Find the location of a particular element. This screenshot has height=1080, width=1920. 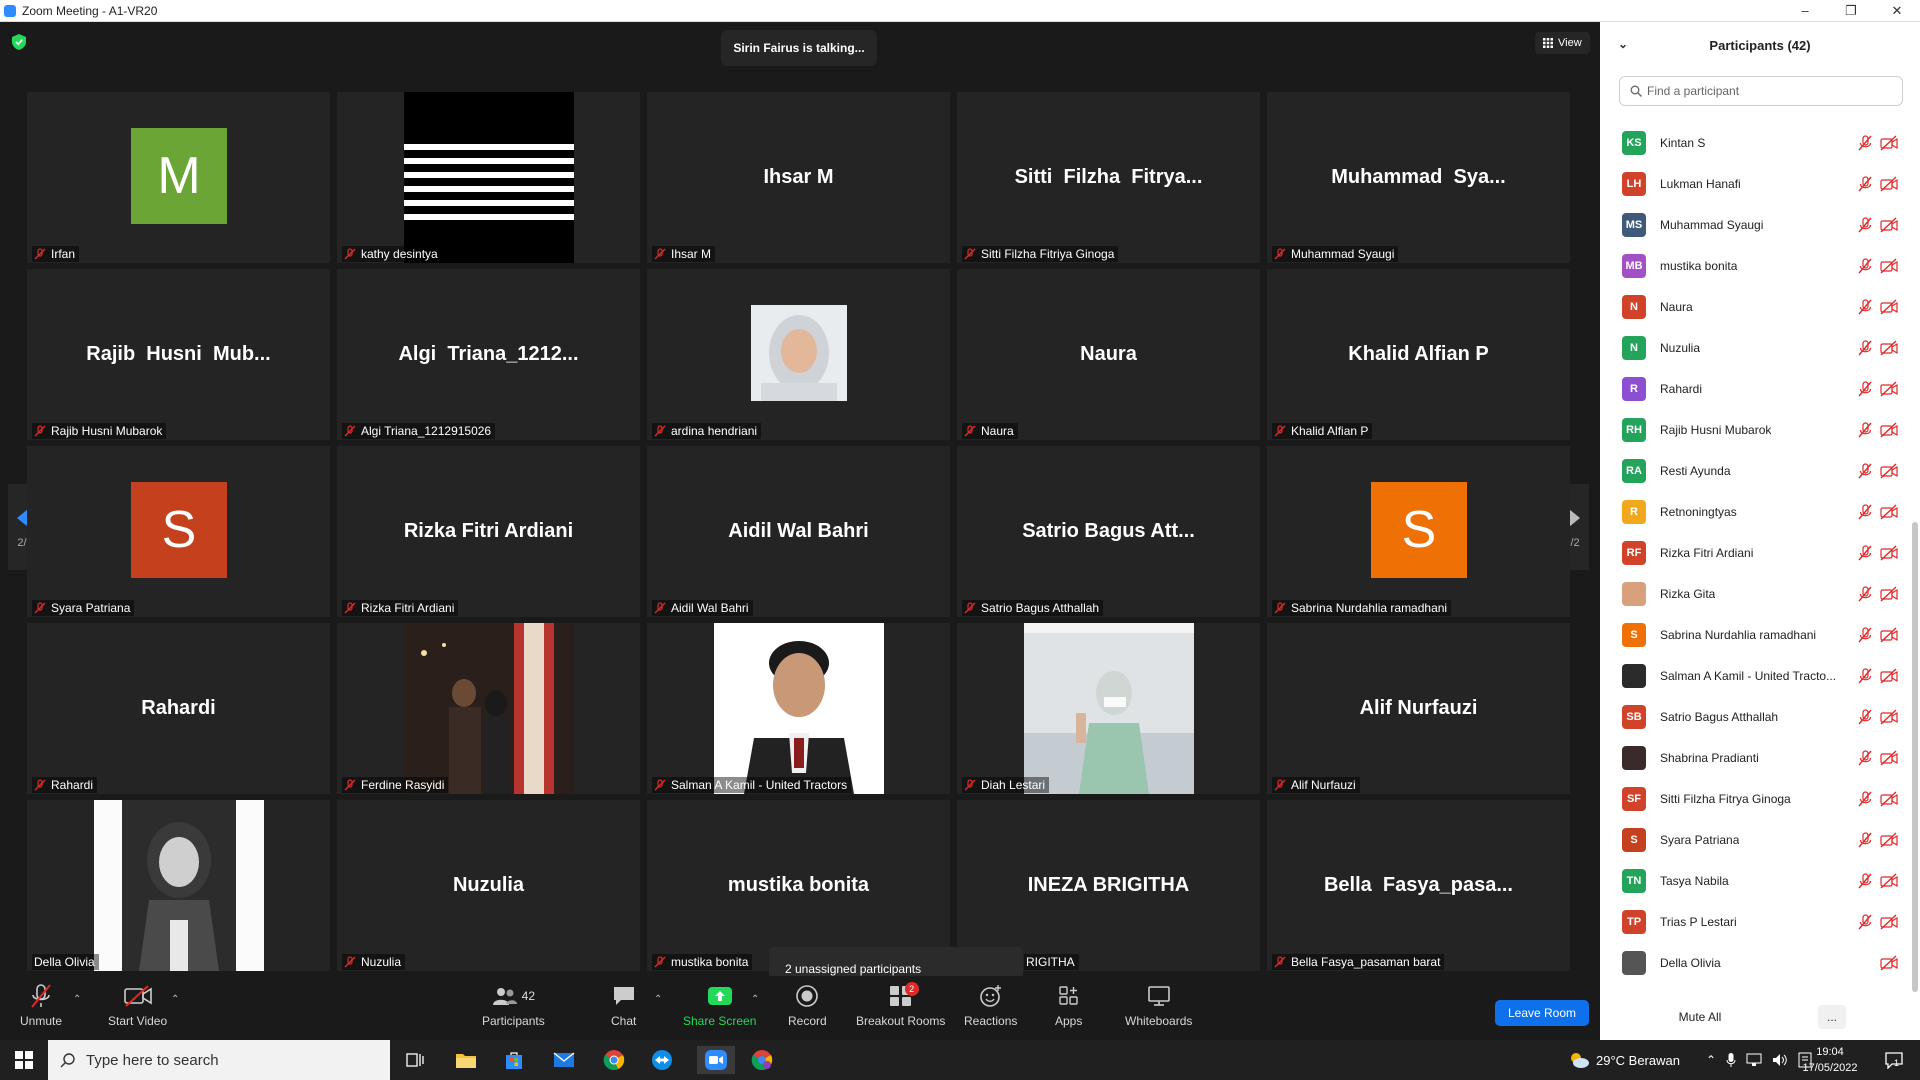

video-tile: Della Olivia is located at coordinates (178, 885).